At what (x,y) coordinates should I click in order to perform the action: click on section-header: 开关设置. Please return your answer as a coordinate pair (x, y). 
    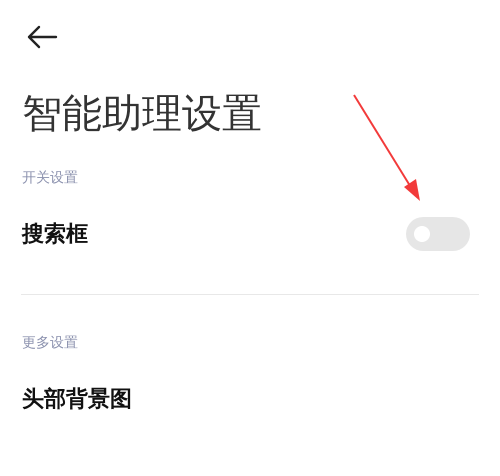
    Looking at the image, I should click on (50, 178).